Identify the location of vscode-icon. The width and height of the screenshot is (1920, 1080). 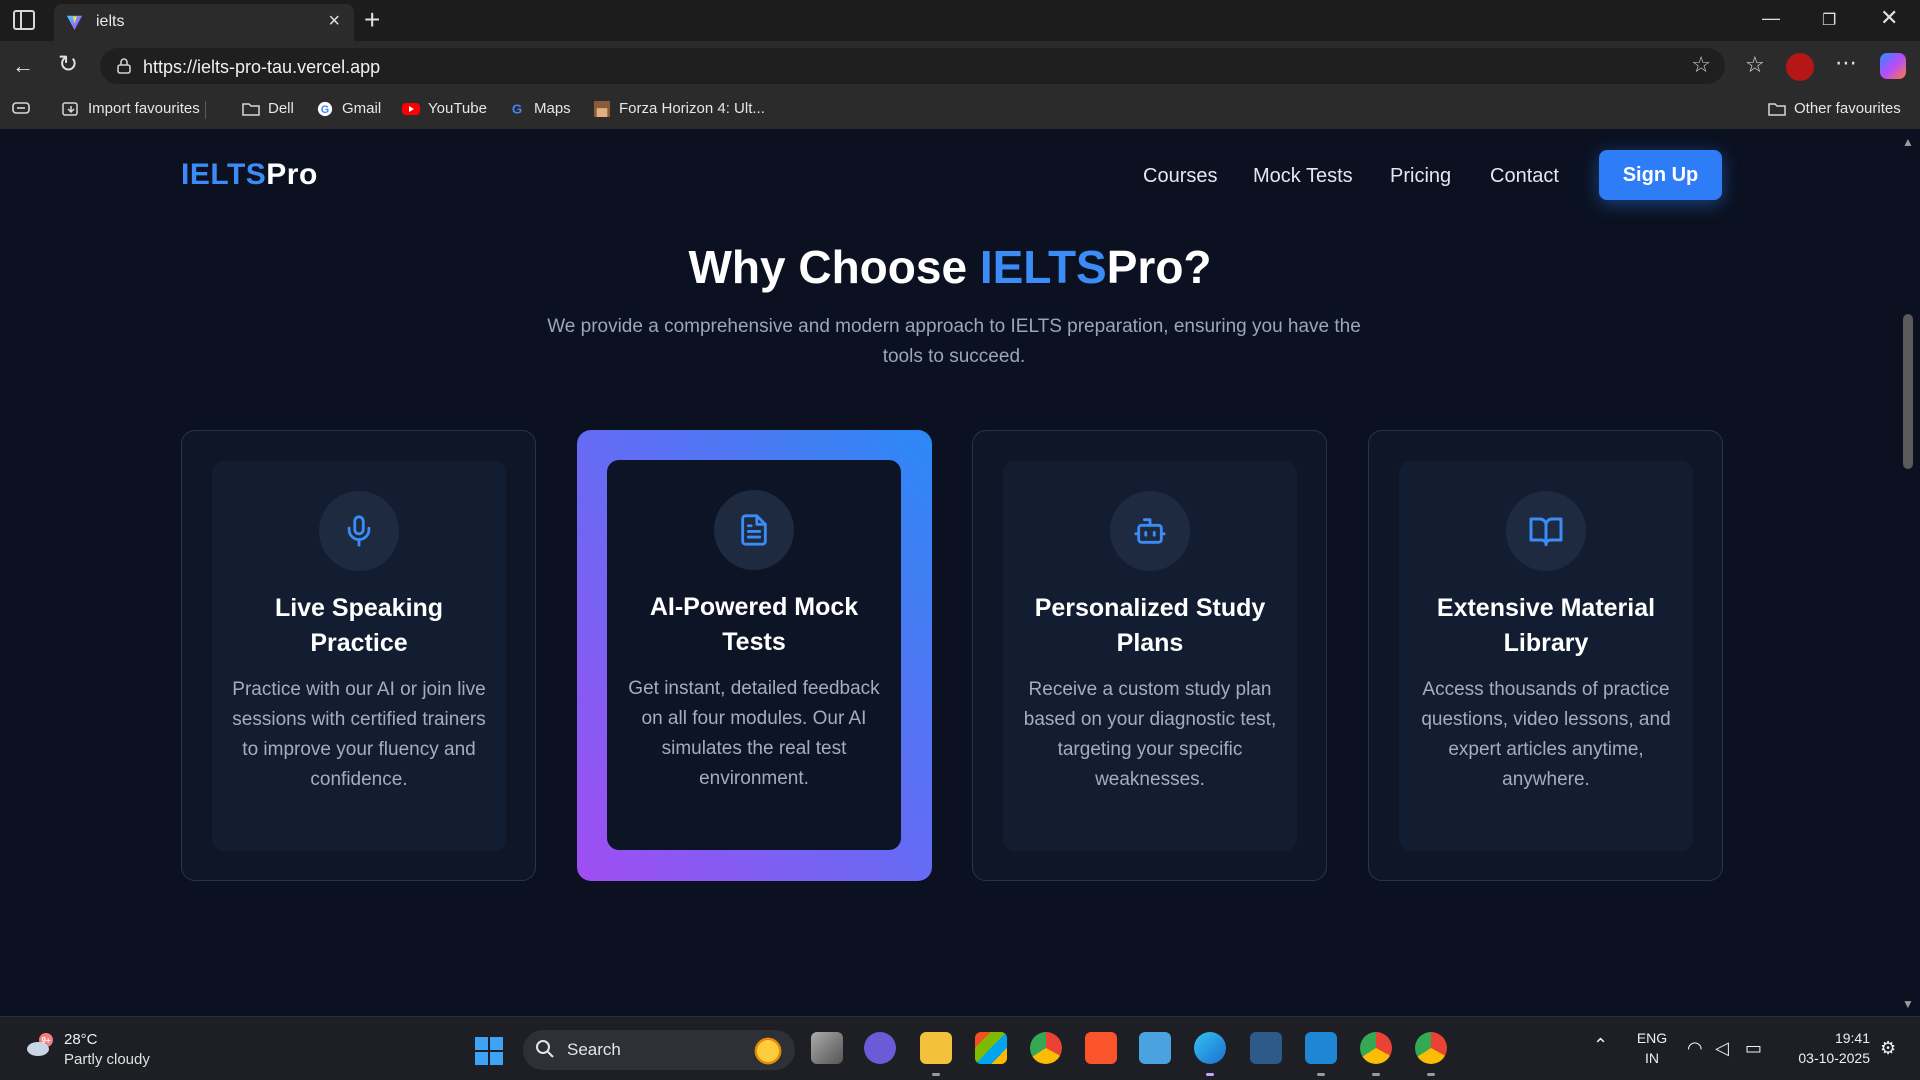
(1321, 1048).